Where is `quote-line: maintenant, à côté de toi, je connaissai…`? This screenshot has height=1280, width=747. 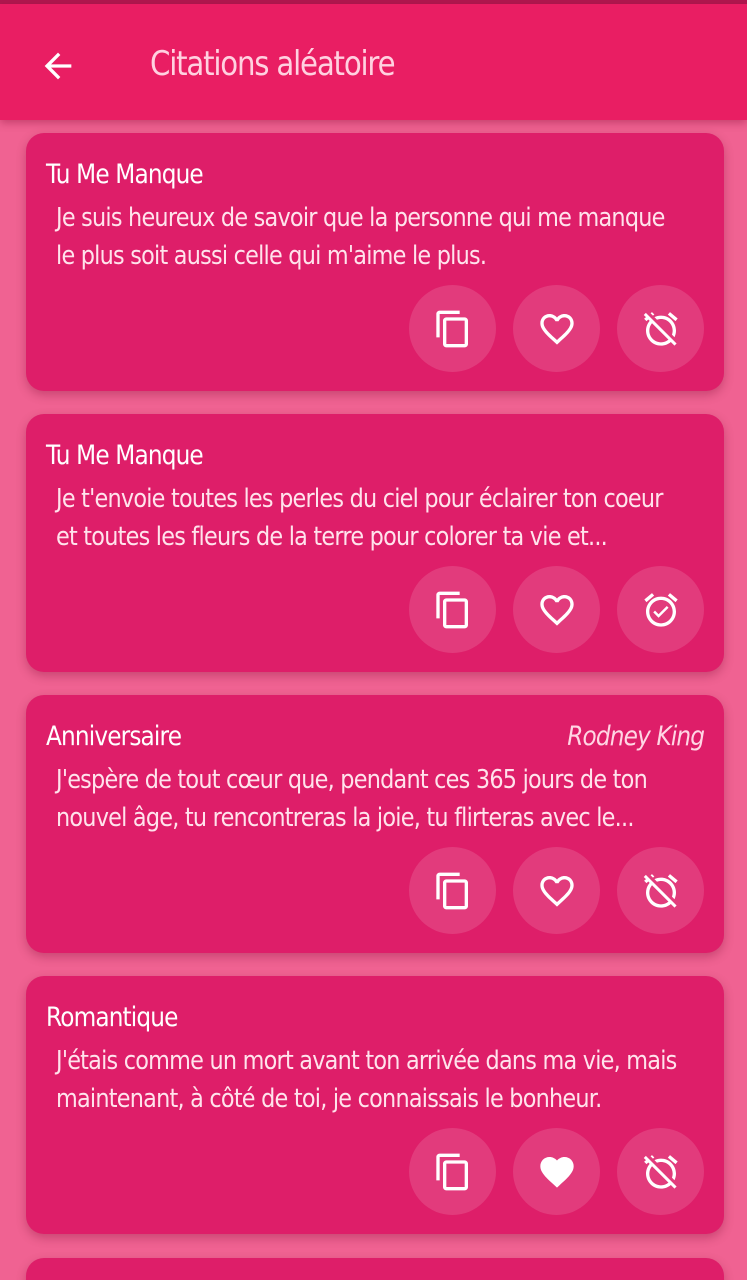
quote-line: maintenant, à côté de toi, je connaissai… is located at coordinates (329, 1099).